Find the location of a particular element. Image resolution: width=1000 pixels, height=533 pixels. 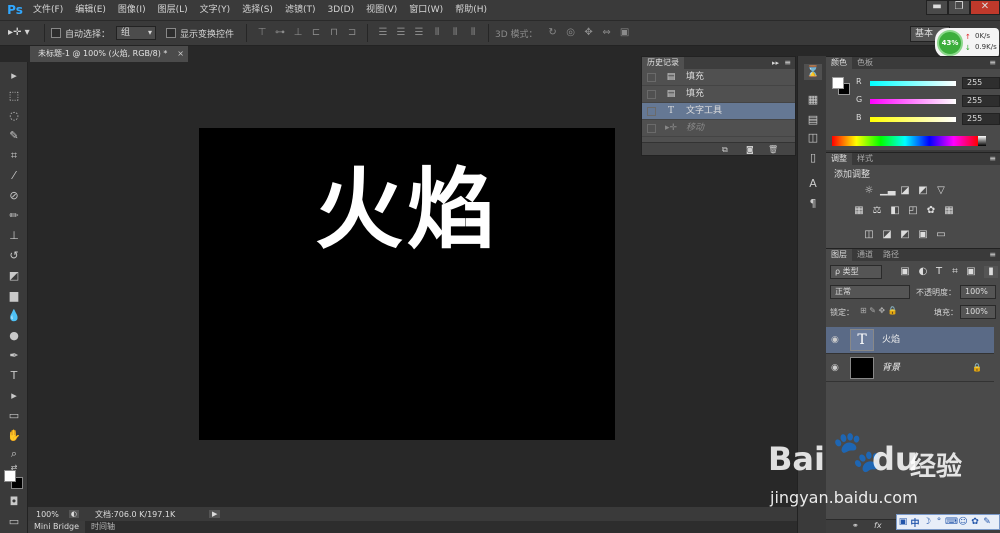

tab-channels: 通道 is located at coordinates (865, 255).